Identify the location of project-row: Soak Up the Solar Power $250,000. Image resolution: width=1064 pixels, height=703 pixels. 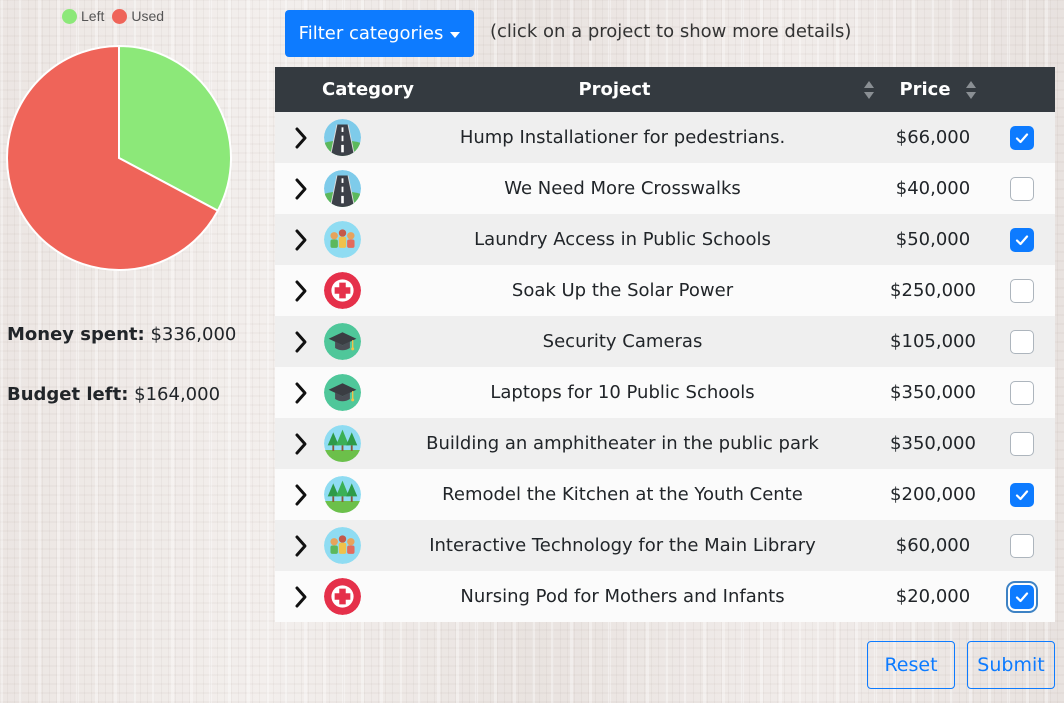
(665, 290).